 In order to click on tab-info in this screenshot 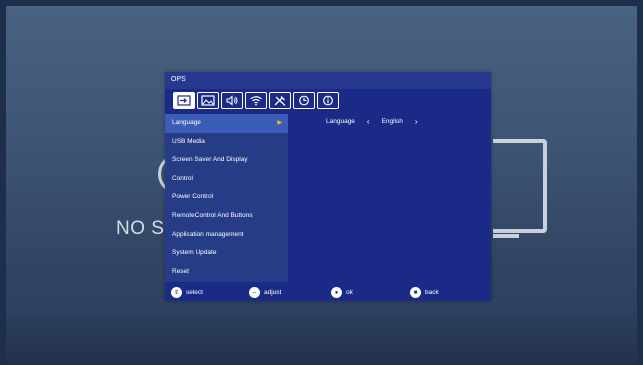, I will do `click(328, 100)`.